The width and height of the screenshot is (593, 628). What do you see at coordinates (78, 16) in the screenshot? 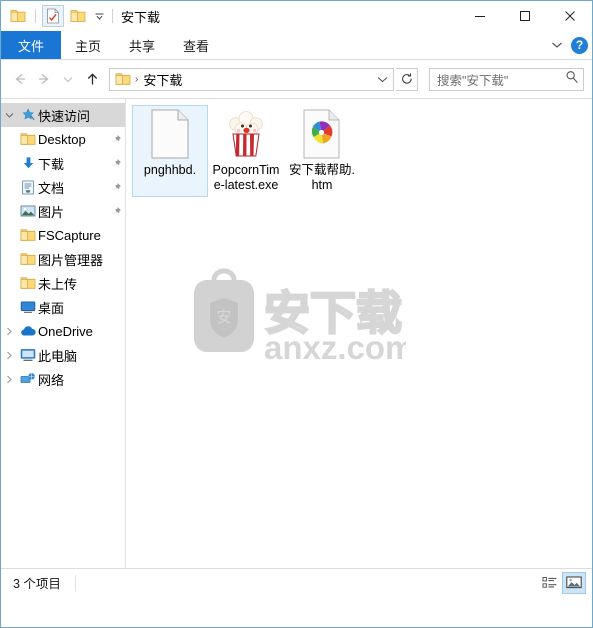
I see `new-folder-icon` at bounding box center [78, 16].